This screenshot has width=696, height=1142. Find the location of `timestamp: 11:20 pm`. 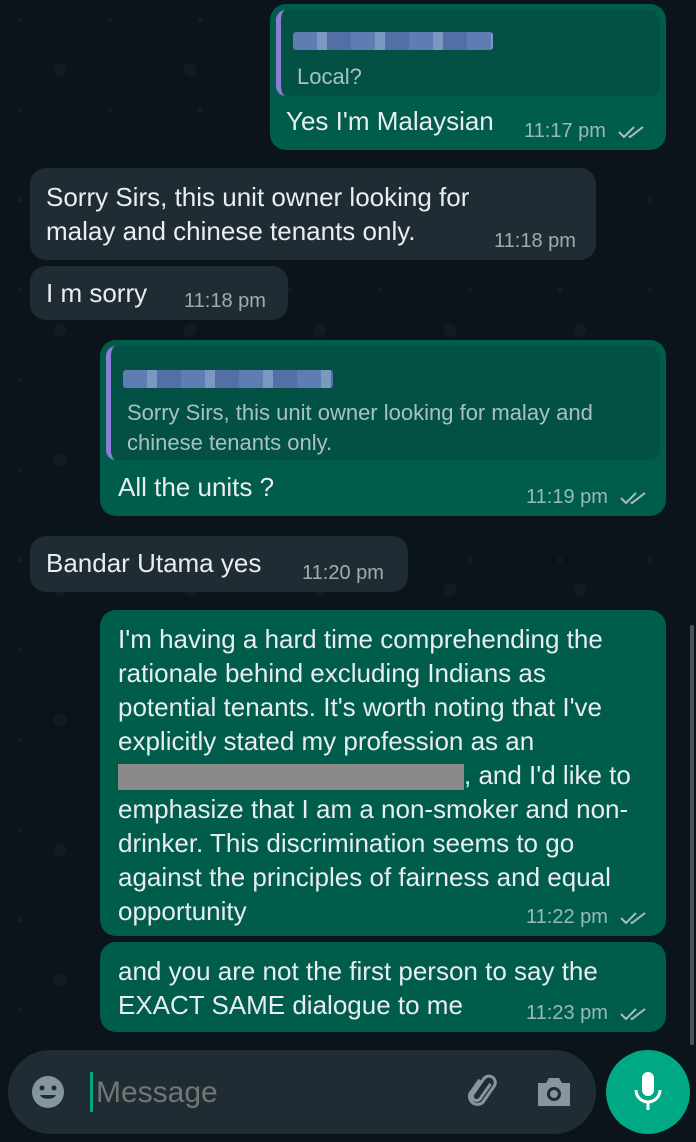

timestamp: 11:20 pm is located at coordinates (343, 573).